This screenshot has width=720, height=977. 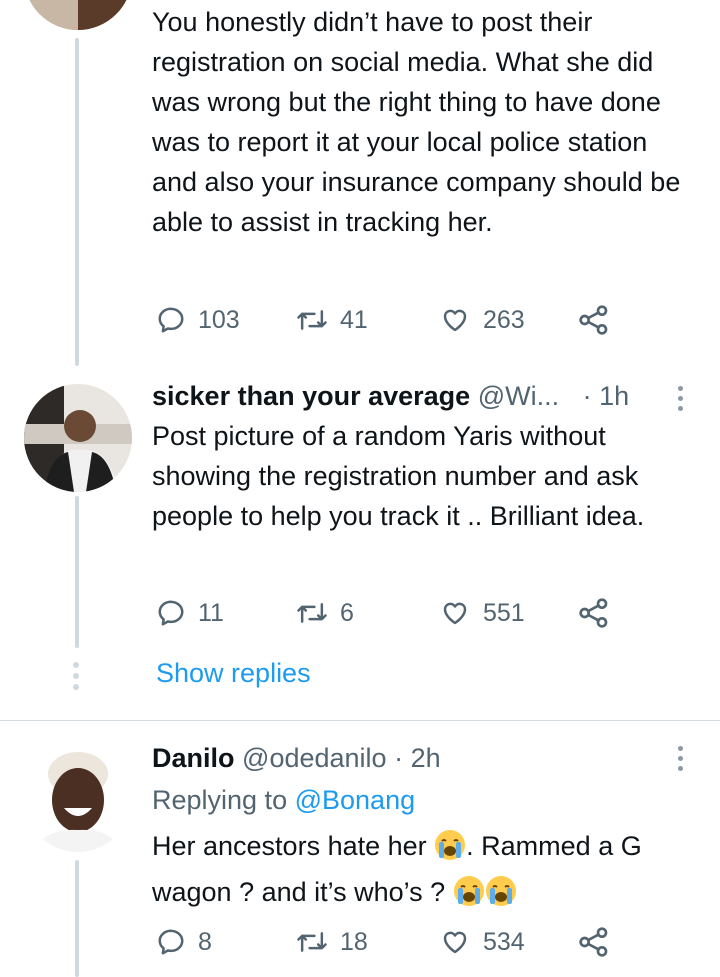 I want to click on like-count: 534, so click(x=504, y=941).